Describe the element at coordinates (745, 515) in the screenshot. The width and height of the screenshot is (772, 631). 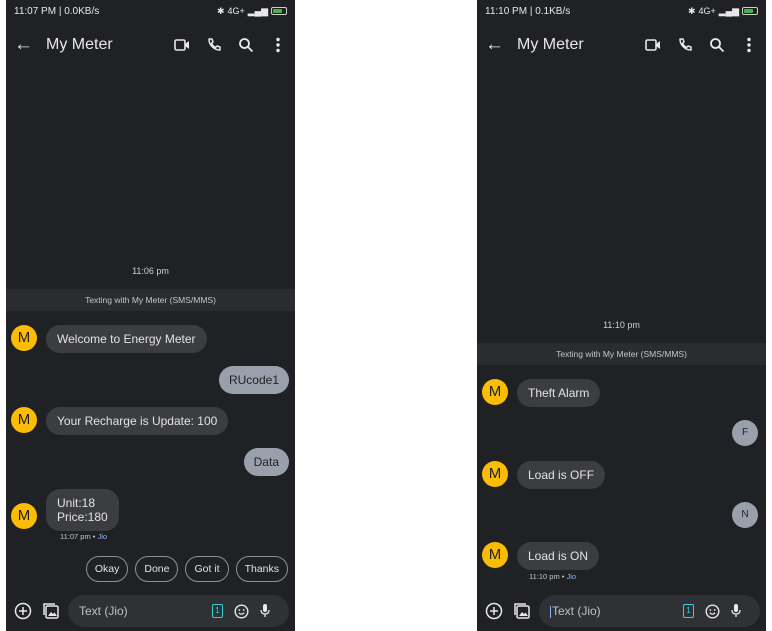
I see `outgoing-message: N` at that location.